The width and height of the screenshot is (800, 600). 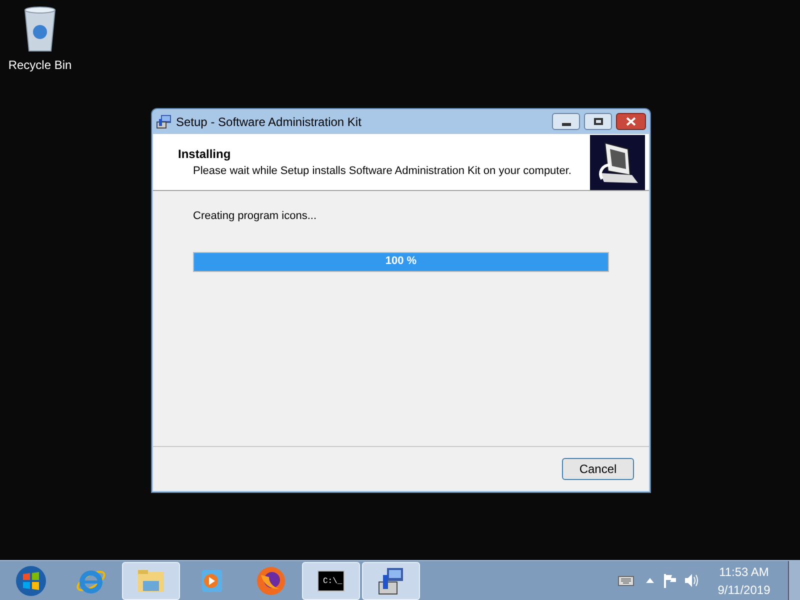 What do you see at coordinates (650, 580) in the screenshot?
I see `caret-icon` at bounding box center [650, 580].